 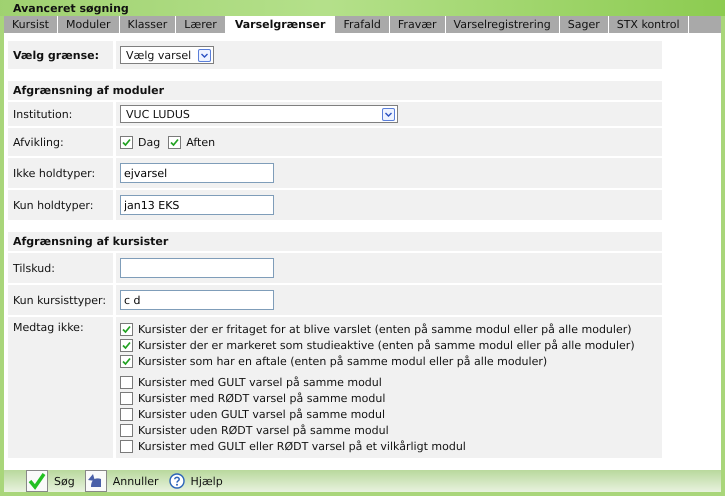 What do you see at coordinates (149, 142) in the screenshot?
I see `checkbox-label: Dag` at bounding box center [149, 142].